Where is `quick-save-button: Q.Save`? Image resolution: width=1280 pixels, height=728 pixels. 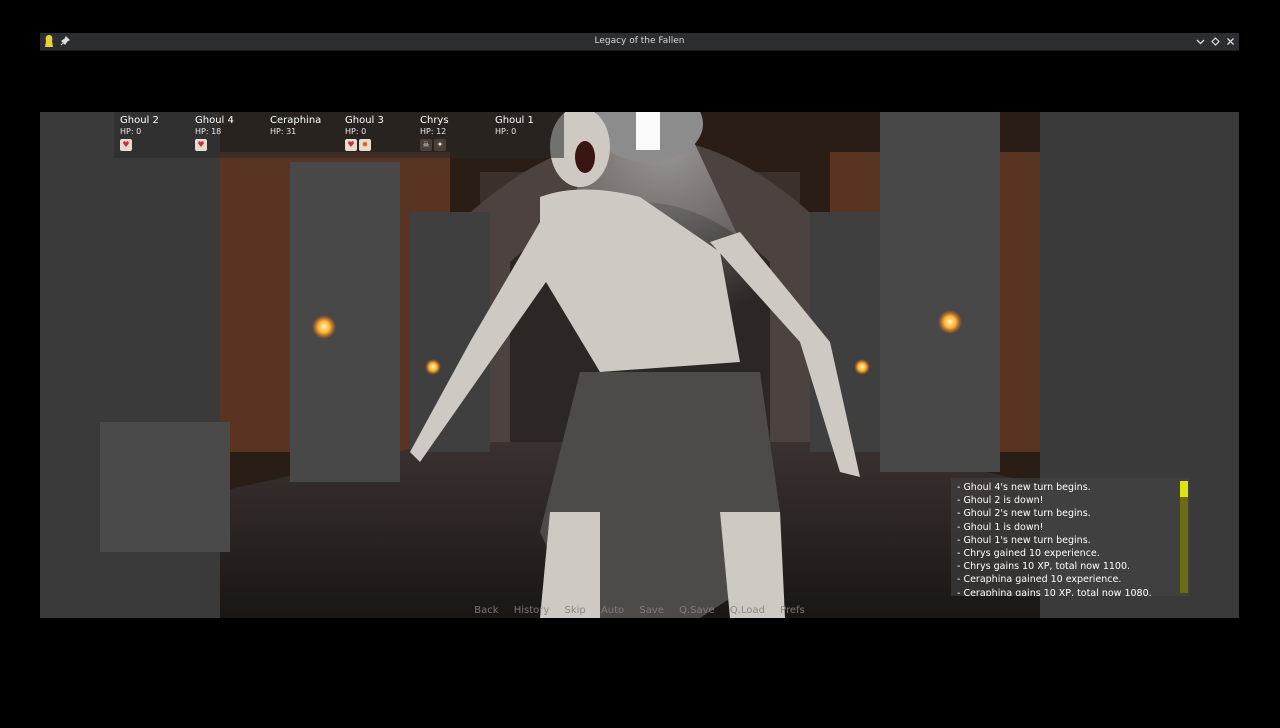
quick-save-button: Q.Save is located at coordinates (697, 610).